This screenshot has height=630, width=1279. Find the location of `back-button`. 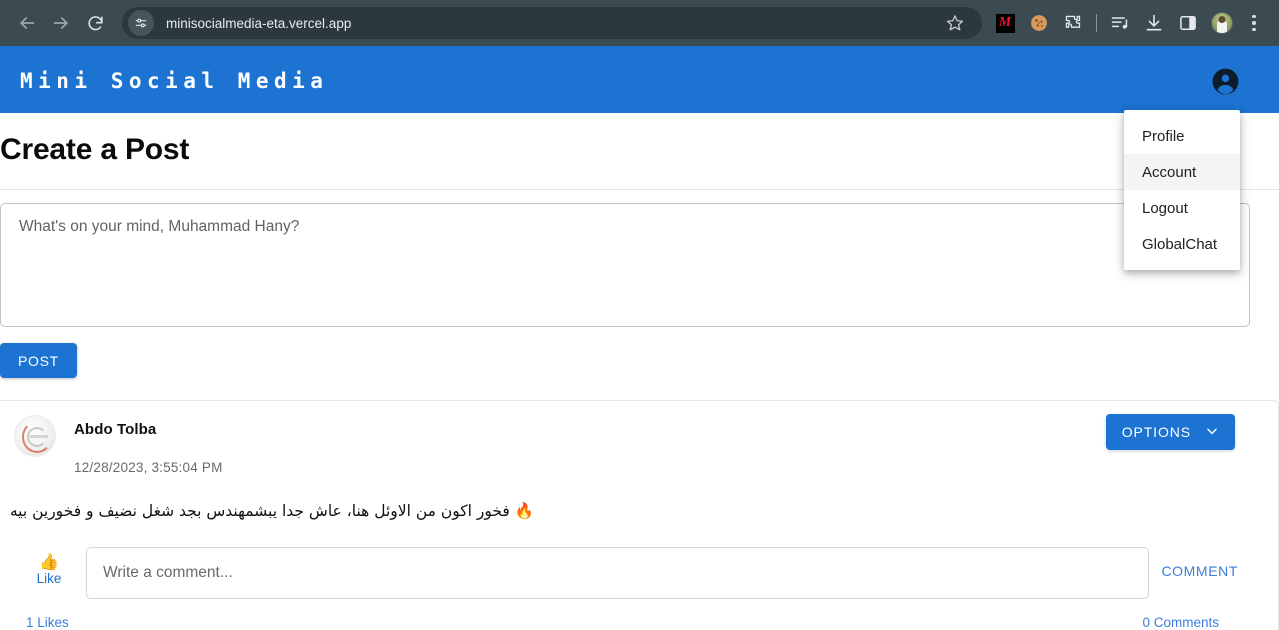

back-button is located at coordinates (27, 23).